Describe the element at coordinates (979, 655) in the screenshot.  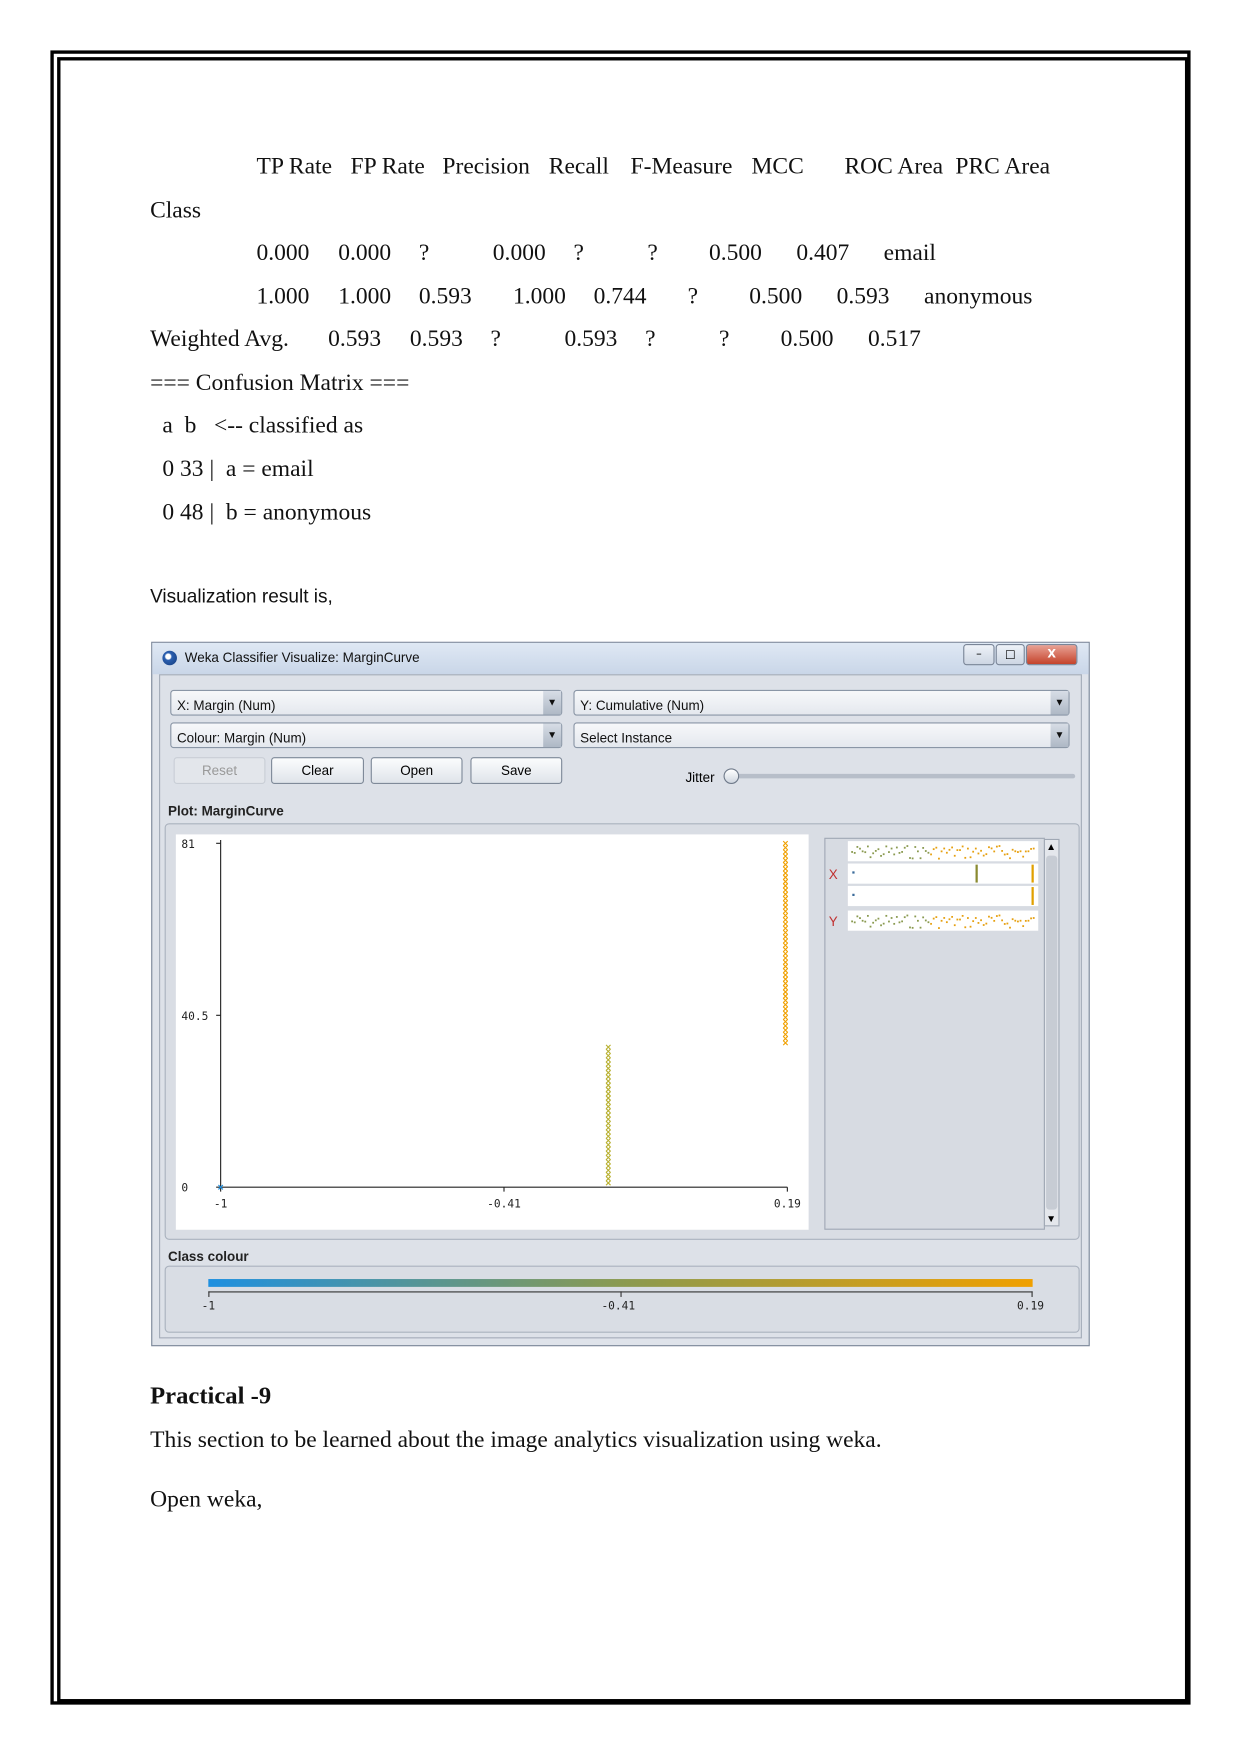
I see `minimize-button: –` at that location.